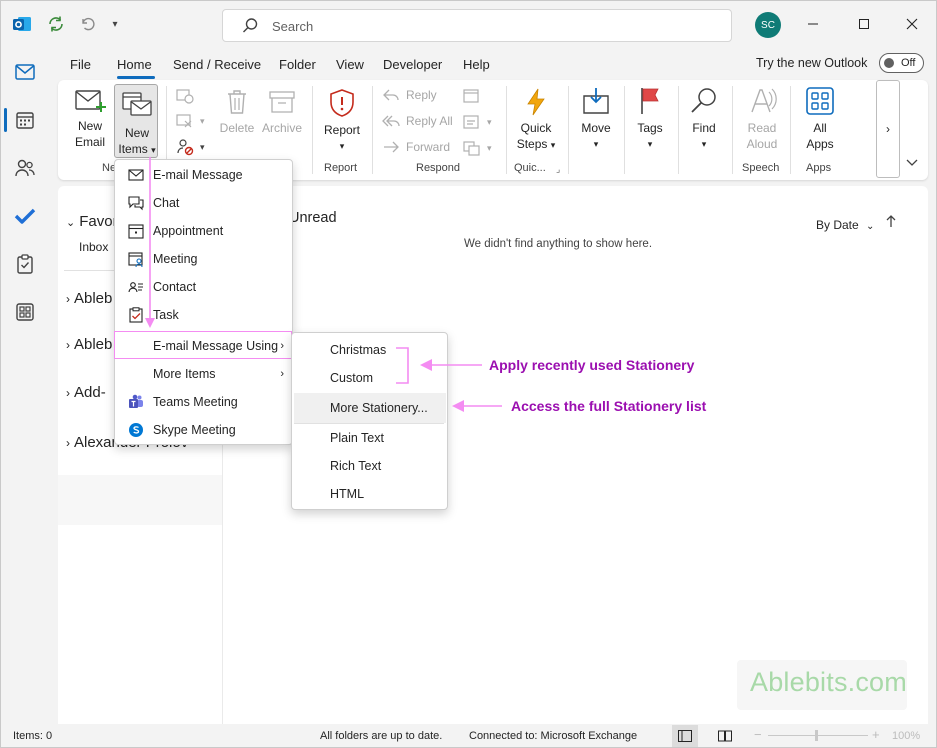 Image resolution: width=937 pixels, height=748 pixels. I want to click on annotation-recent-stationery: Apply recently used Stationery, so click(592, 365).